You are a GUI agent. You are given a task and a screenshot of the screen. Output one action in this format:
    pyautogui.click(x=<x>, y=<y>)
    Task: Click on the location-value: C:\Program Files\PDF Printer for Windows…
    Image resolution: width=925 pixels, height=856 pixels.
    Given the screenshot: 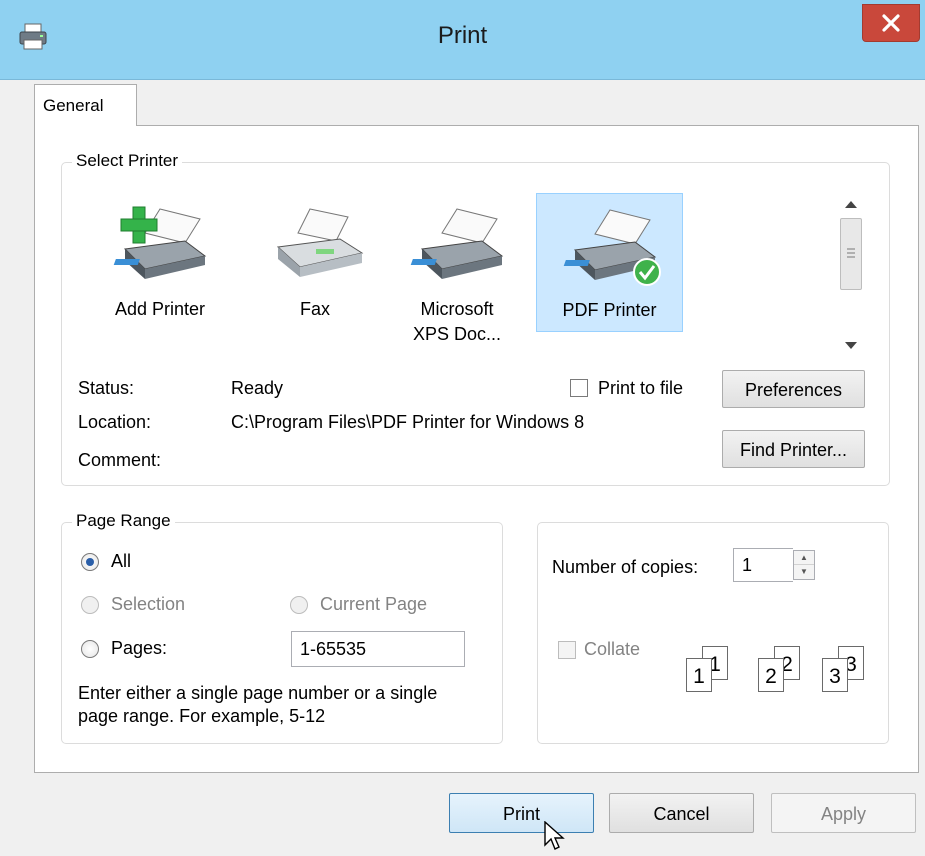 What is the action you would take?
    pyautogui.click(x=408, y=422)
    